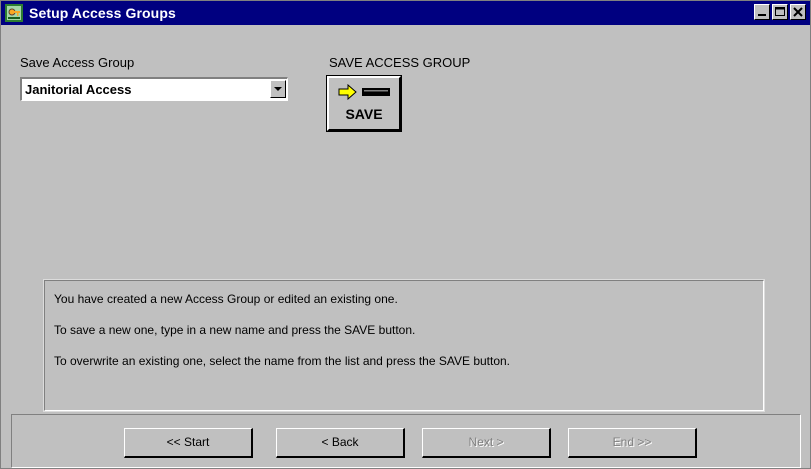 This screenshot has height=469, width=811. I want to click on access-group-combobox: Janitorial Access, so click(154, 89).